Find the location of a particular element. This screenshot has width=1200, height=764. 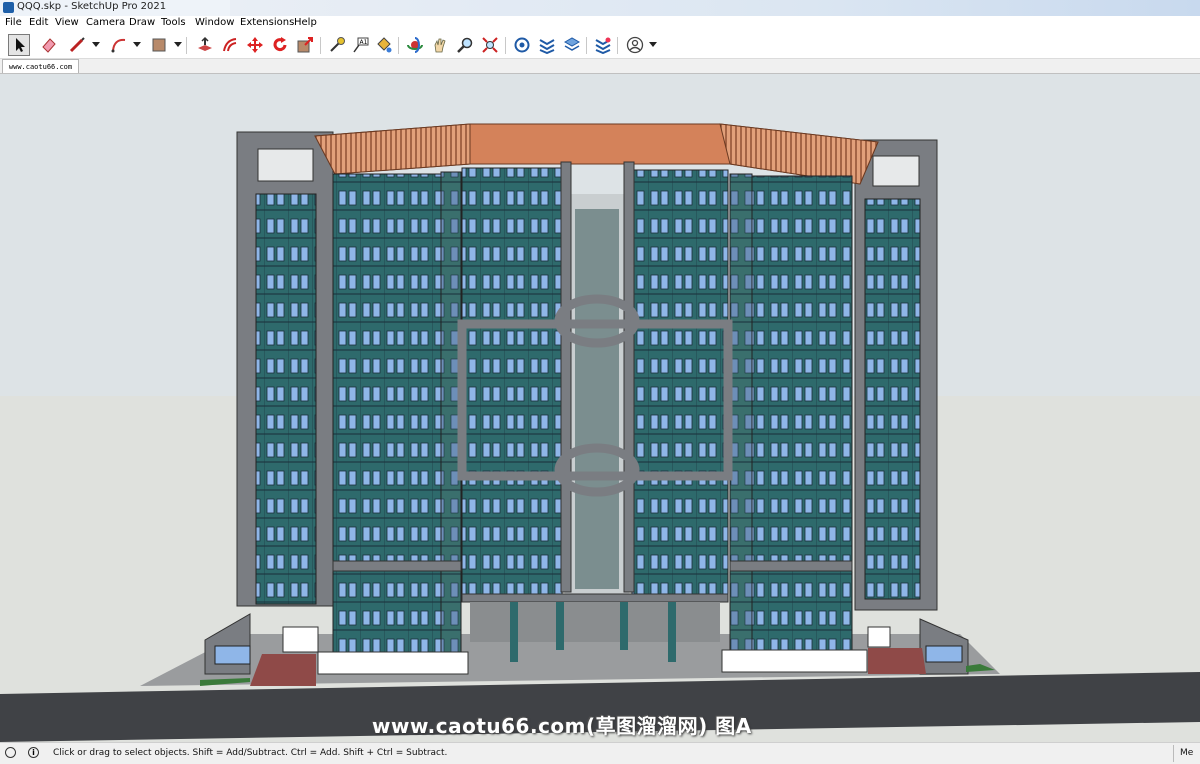

center-left-tower is located at coordinates (512, 383).